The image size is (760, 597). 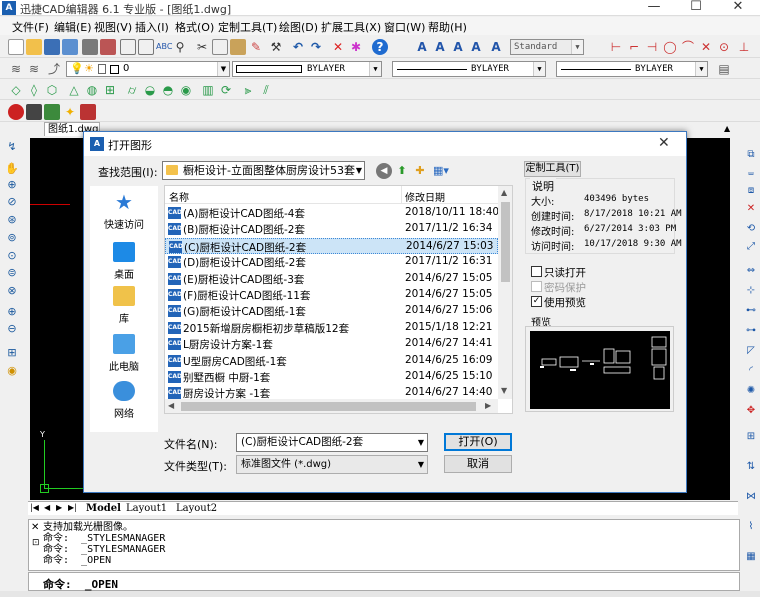 I want to click on extrude-icon: ▥, so click(x=208, y=90).